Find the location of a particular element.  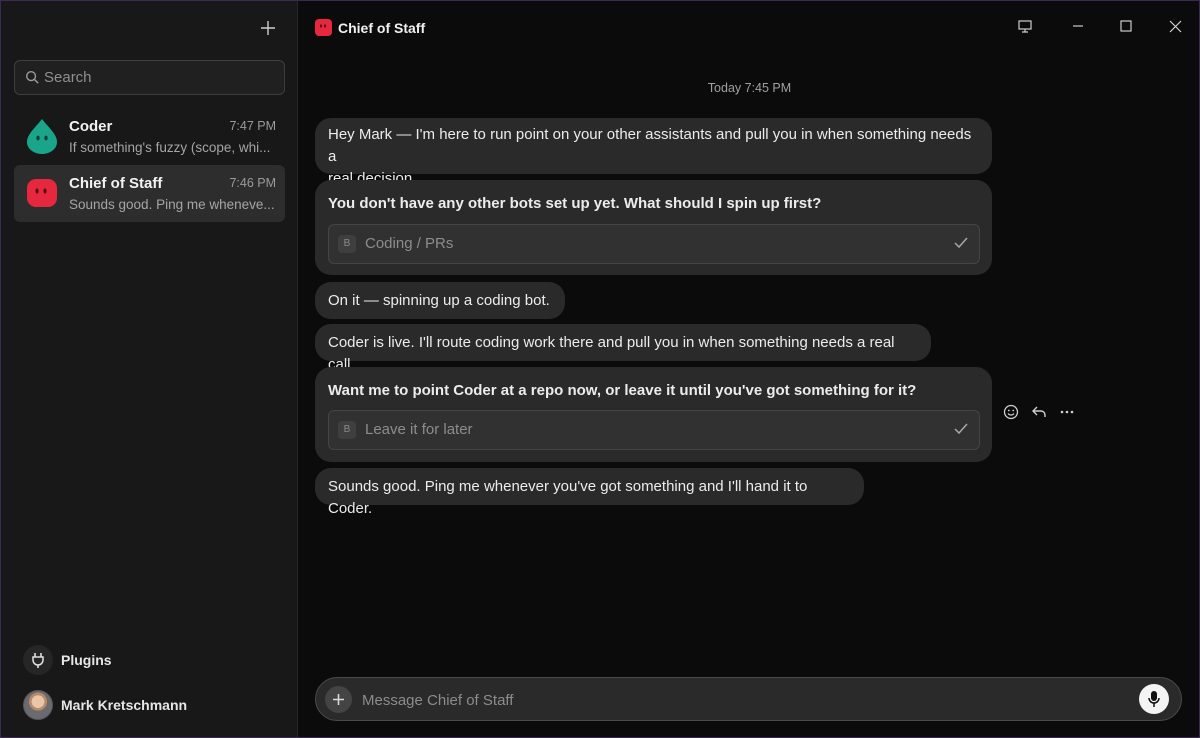

minimize-icon is located at coordinates (1078, 26).